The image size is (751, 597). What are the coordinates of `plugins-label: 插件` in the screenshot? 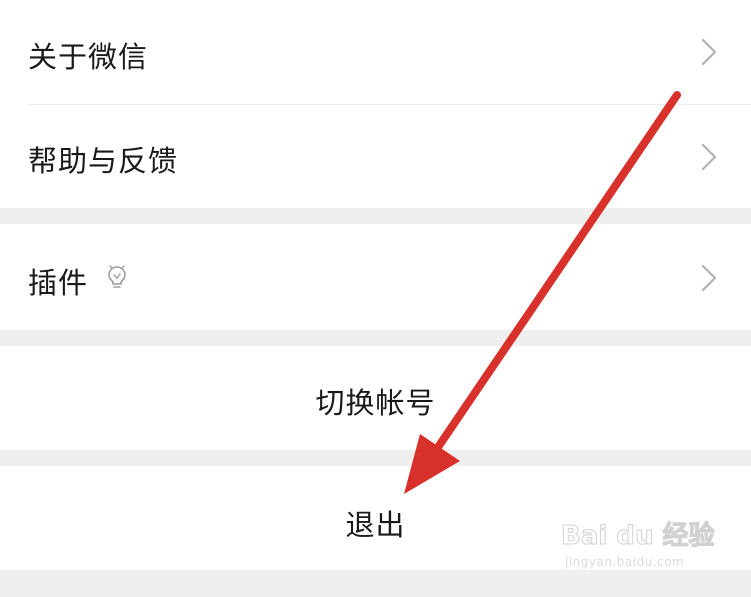 It's located at (58, 283).